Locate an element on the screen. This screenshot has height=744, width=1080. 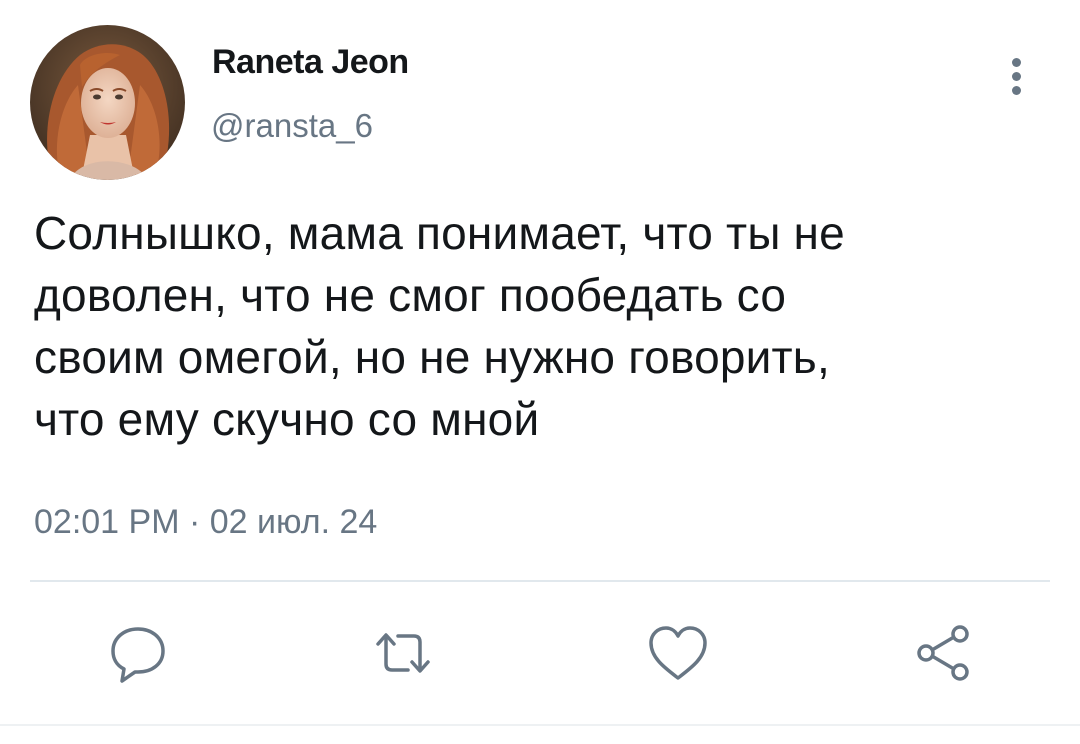
retweet-button is located at coordinates (403, 653).